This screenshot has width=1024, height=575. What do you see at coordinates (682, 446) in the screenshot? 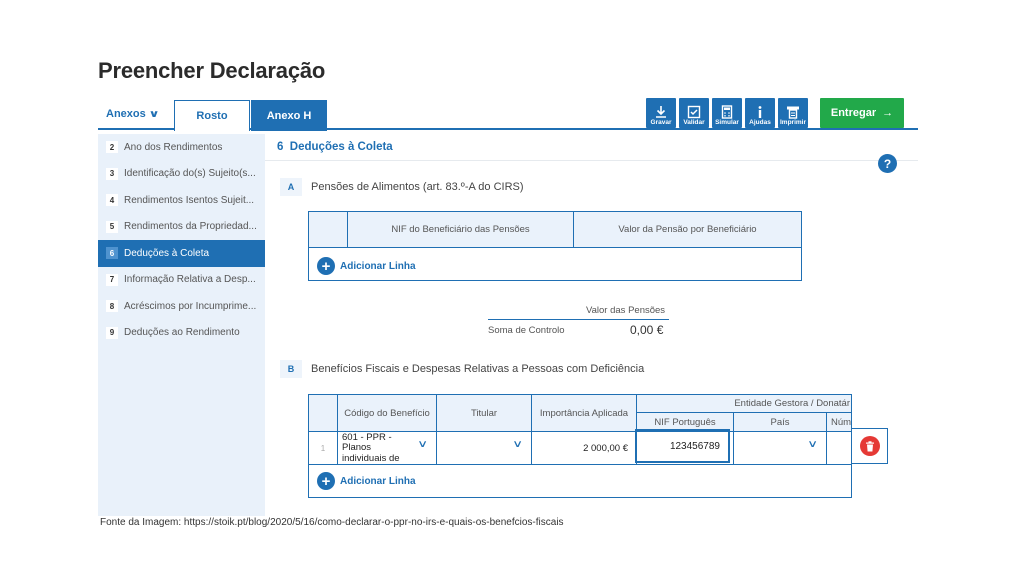
I see `nif-input: 123456789` at bounding box center [682, 446].